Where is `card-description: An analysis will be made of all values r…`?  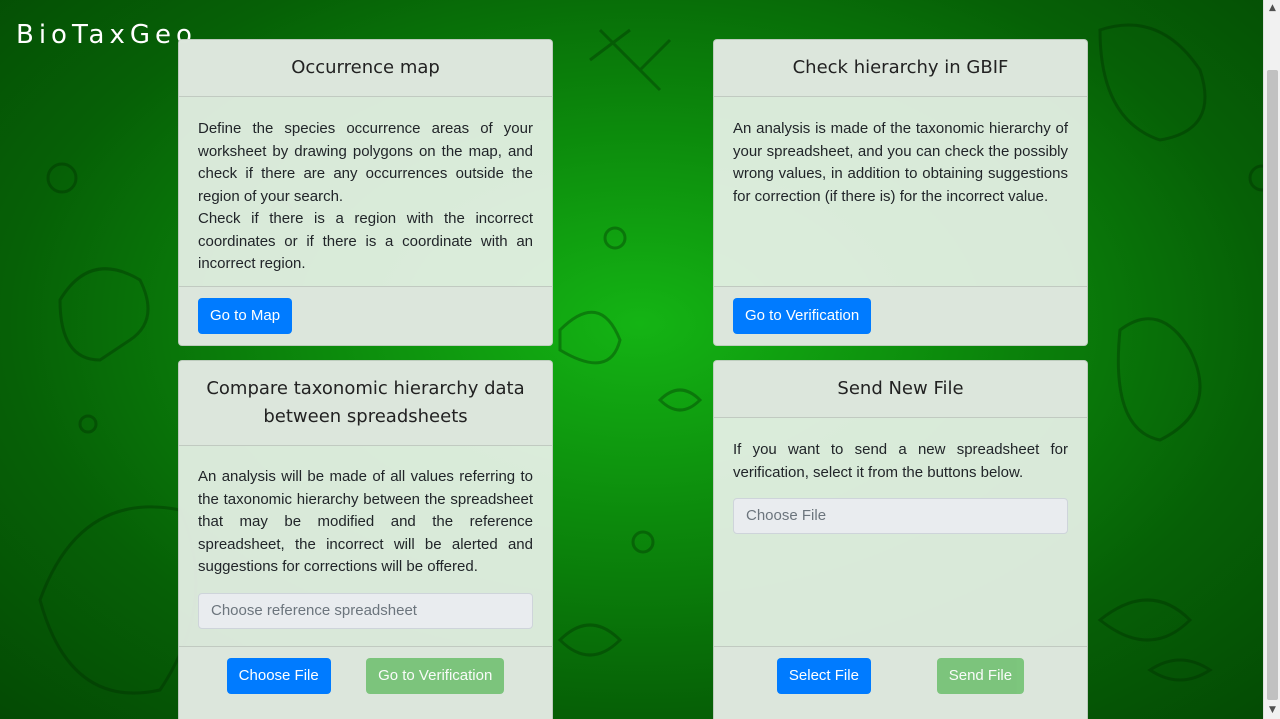
card-description: An analysis will be made of all values r… is located at coordinates (365, 546).